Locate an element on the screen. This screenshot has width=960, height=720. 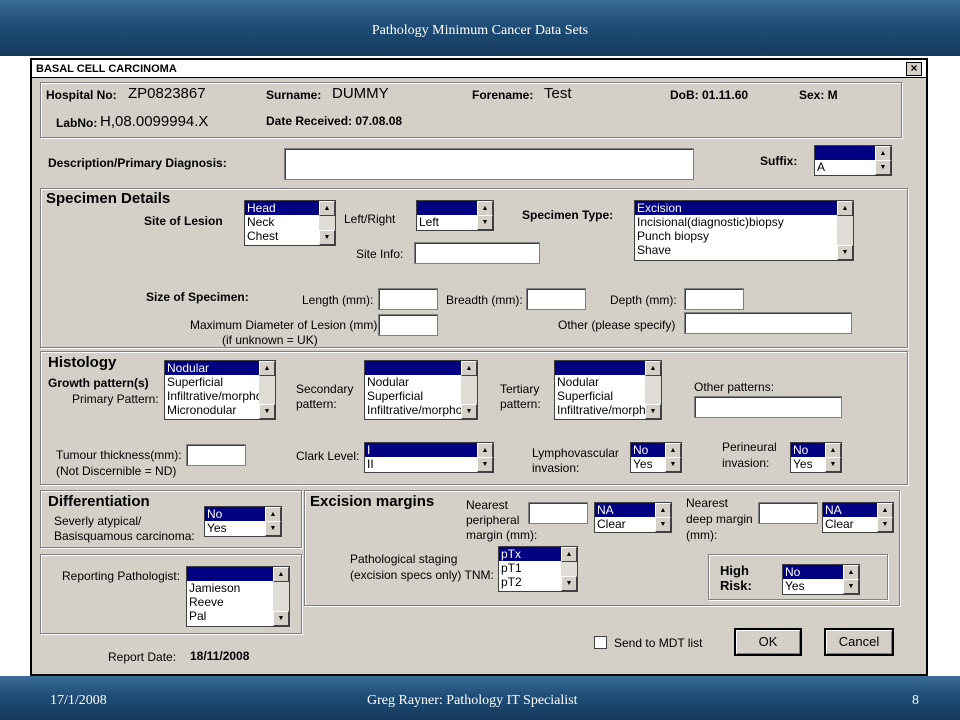
staging-label: Pathological staging is located at coordinates (404, 559).